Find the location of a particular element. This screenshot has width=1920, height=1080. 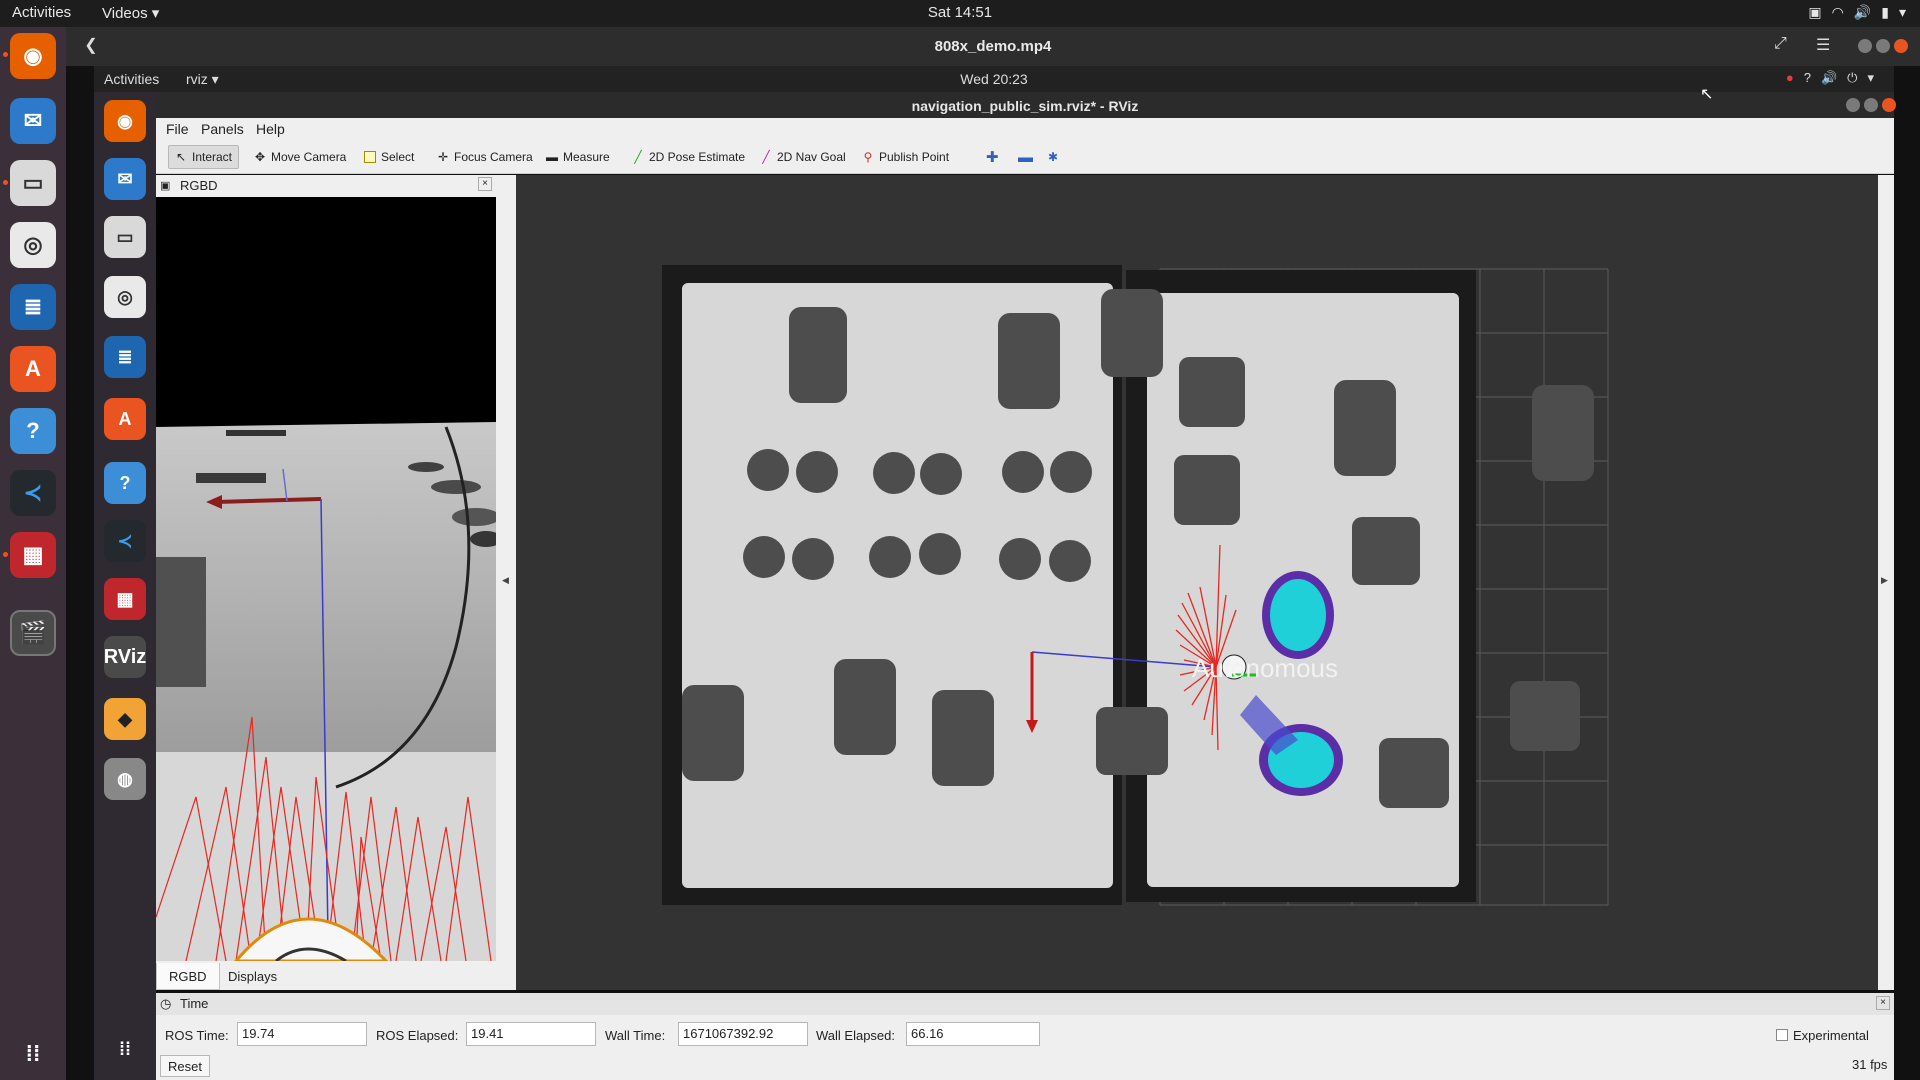

tool-label: Publish Point is located at coordinates (914, 157).